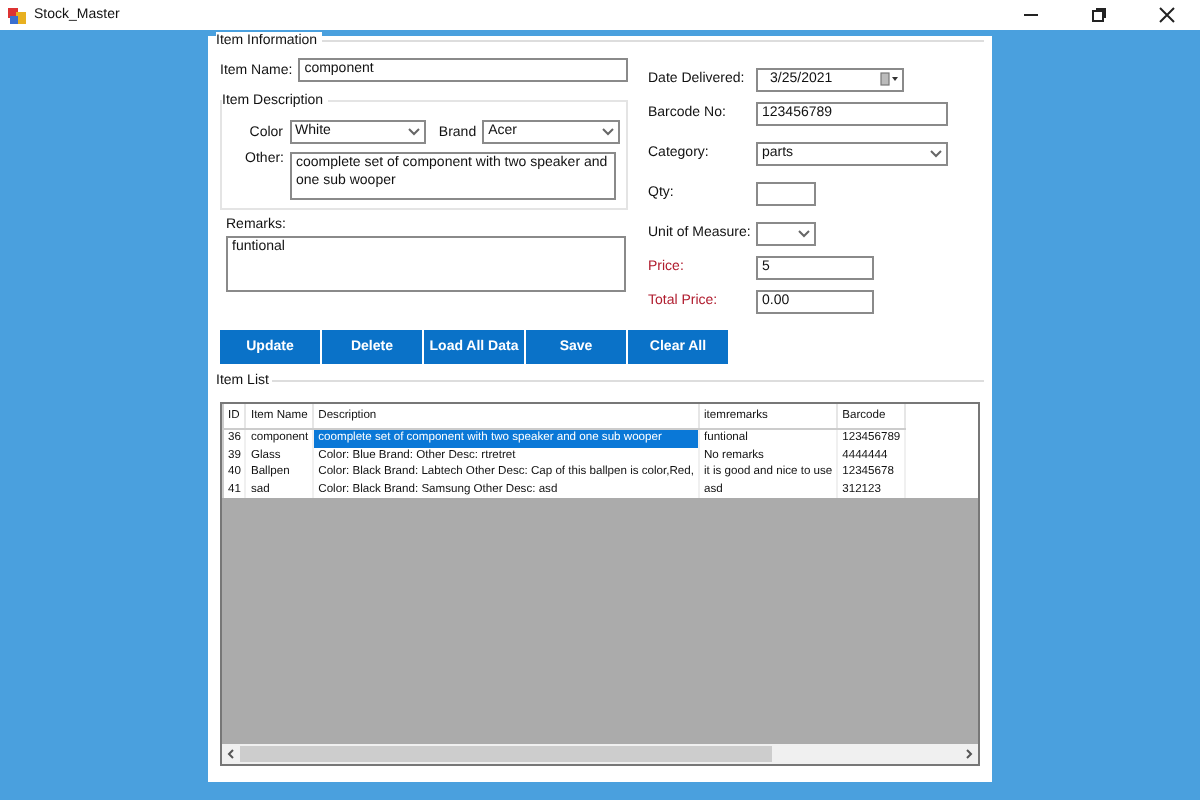 The width and height of the screenshot is (1200, 800). Describe the element at coordinates (1099, 15) in the screenshot. I see `restore-icon` at that location.